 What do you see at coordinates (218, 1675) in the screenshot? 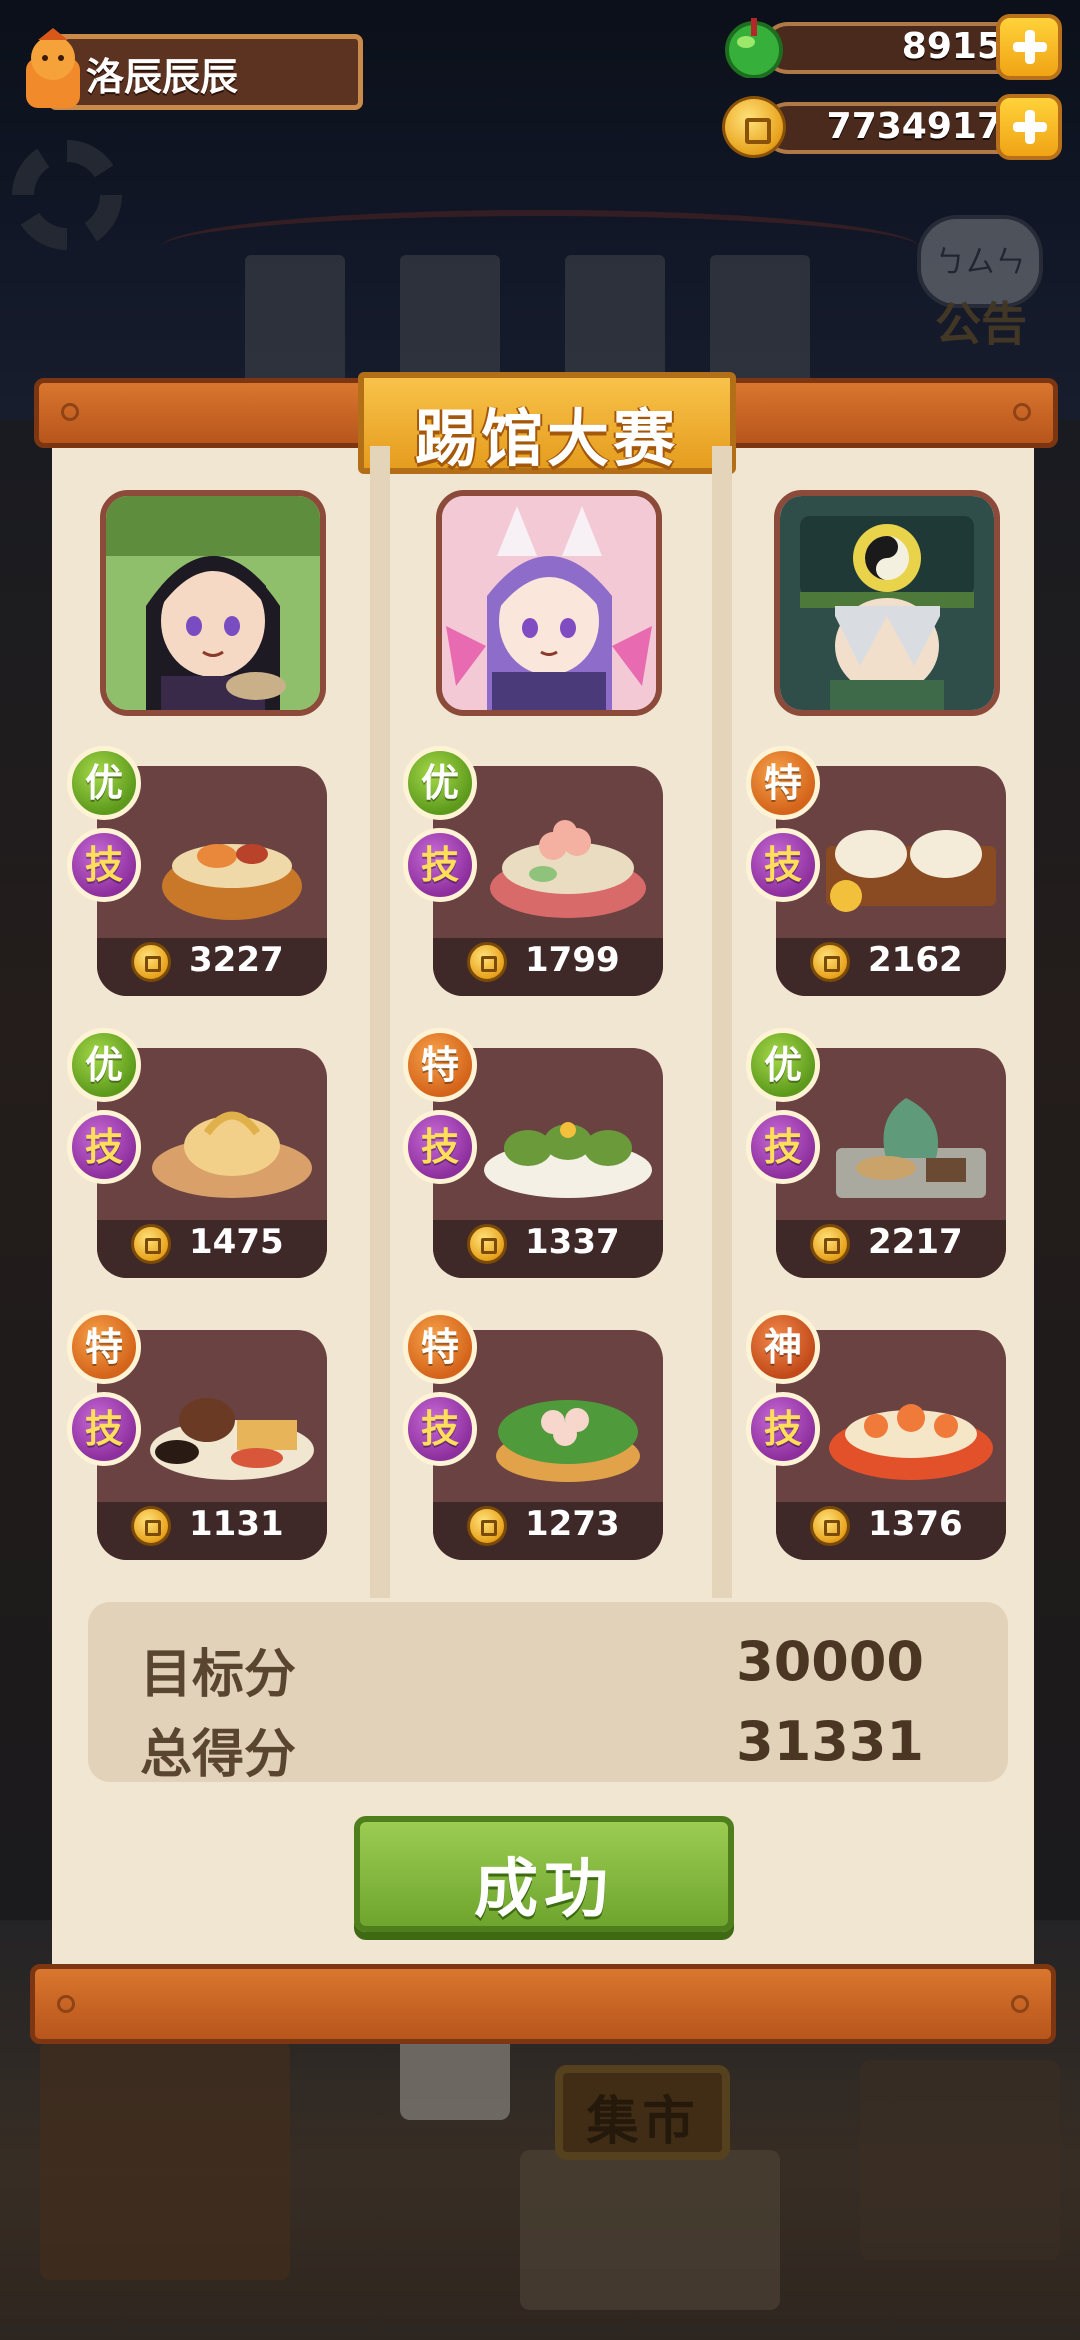
I see `target-score-label: 目标分` at bounding box center [218, 1675].